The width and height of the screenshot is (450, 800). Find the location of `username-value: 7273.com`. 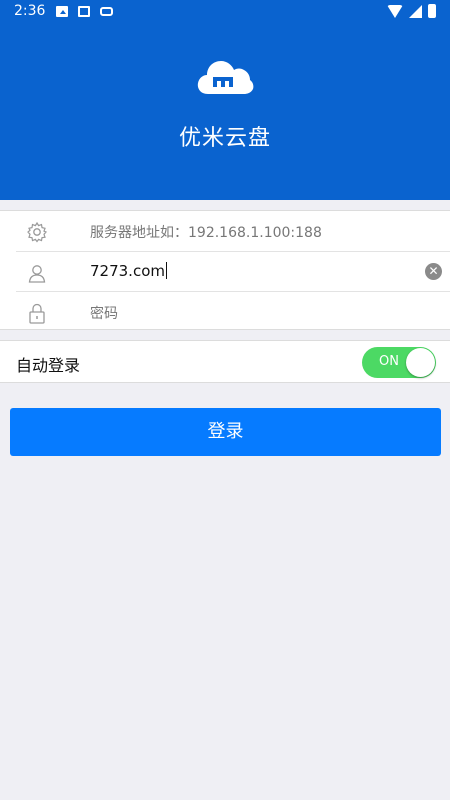

username-value: 7273.com is located at coordinates (127, 271).